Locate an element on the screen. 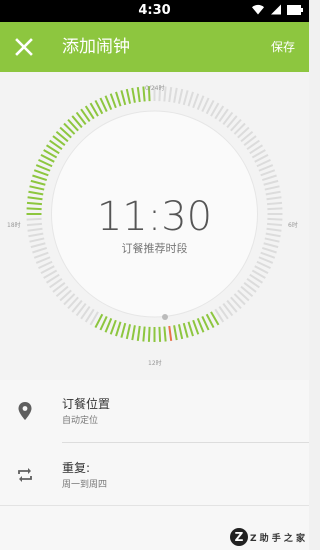 The height and width of the screenshot is (550, 320). bottom-divider is located at coordinates (154, 505).